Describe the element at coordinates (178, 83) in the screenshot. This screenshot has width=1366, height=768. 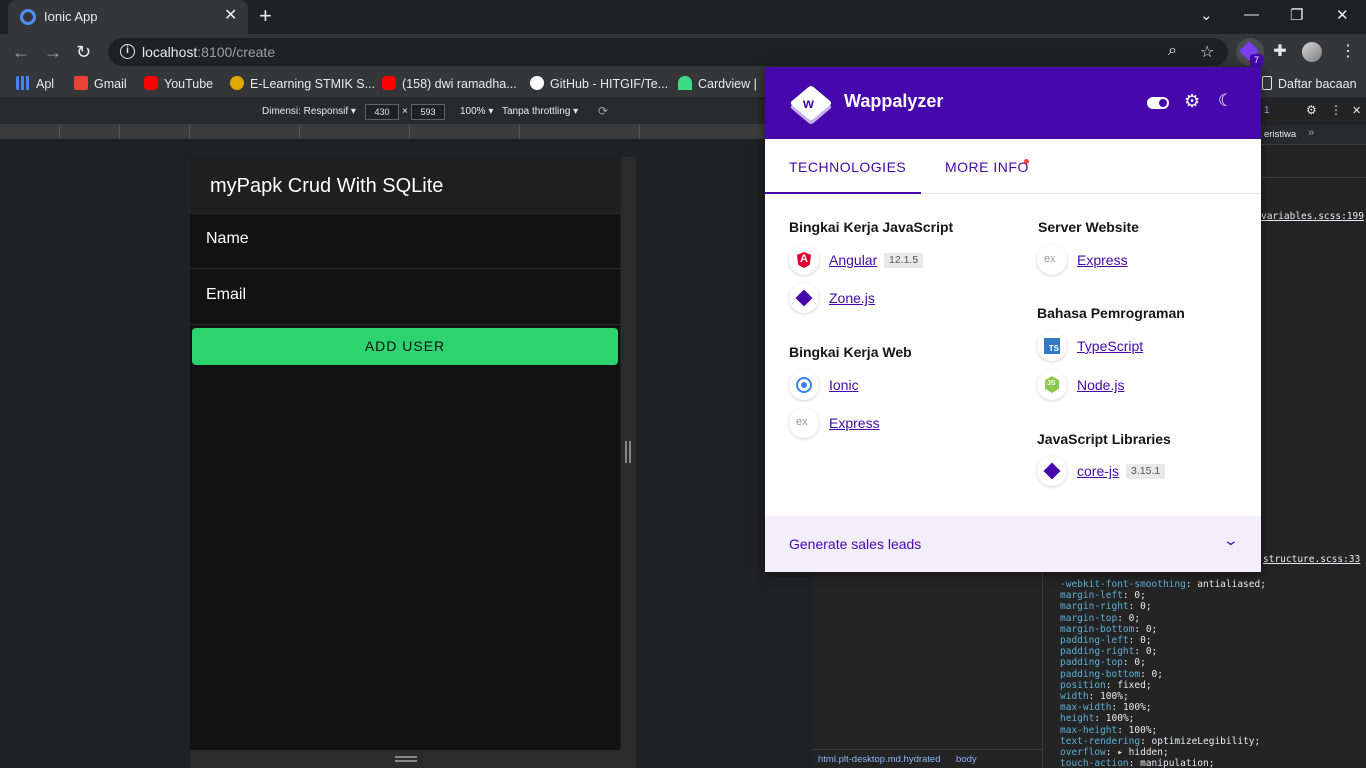
I see `bookmark-item: YouTube` at that location.